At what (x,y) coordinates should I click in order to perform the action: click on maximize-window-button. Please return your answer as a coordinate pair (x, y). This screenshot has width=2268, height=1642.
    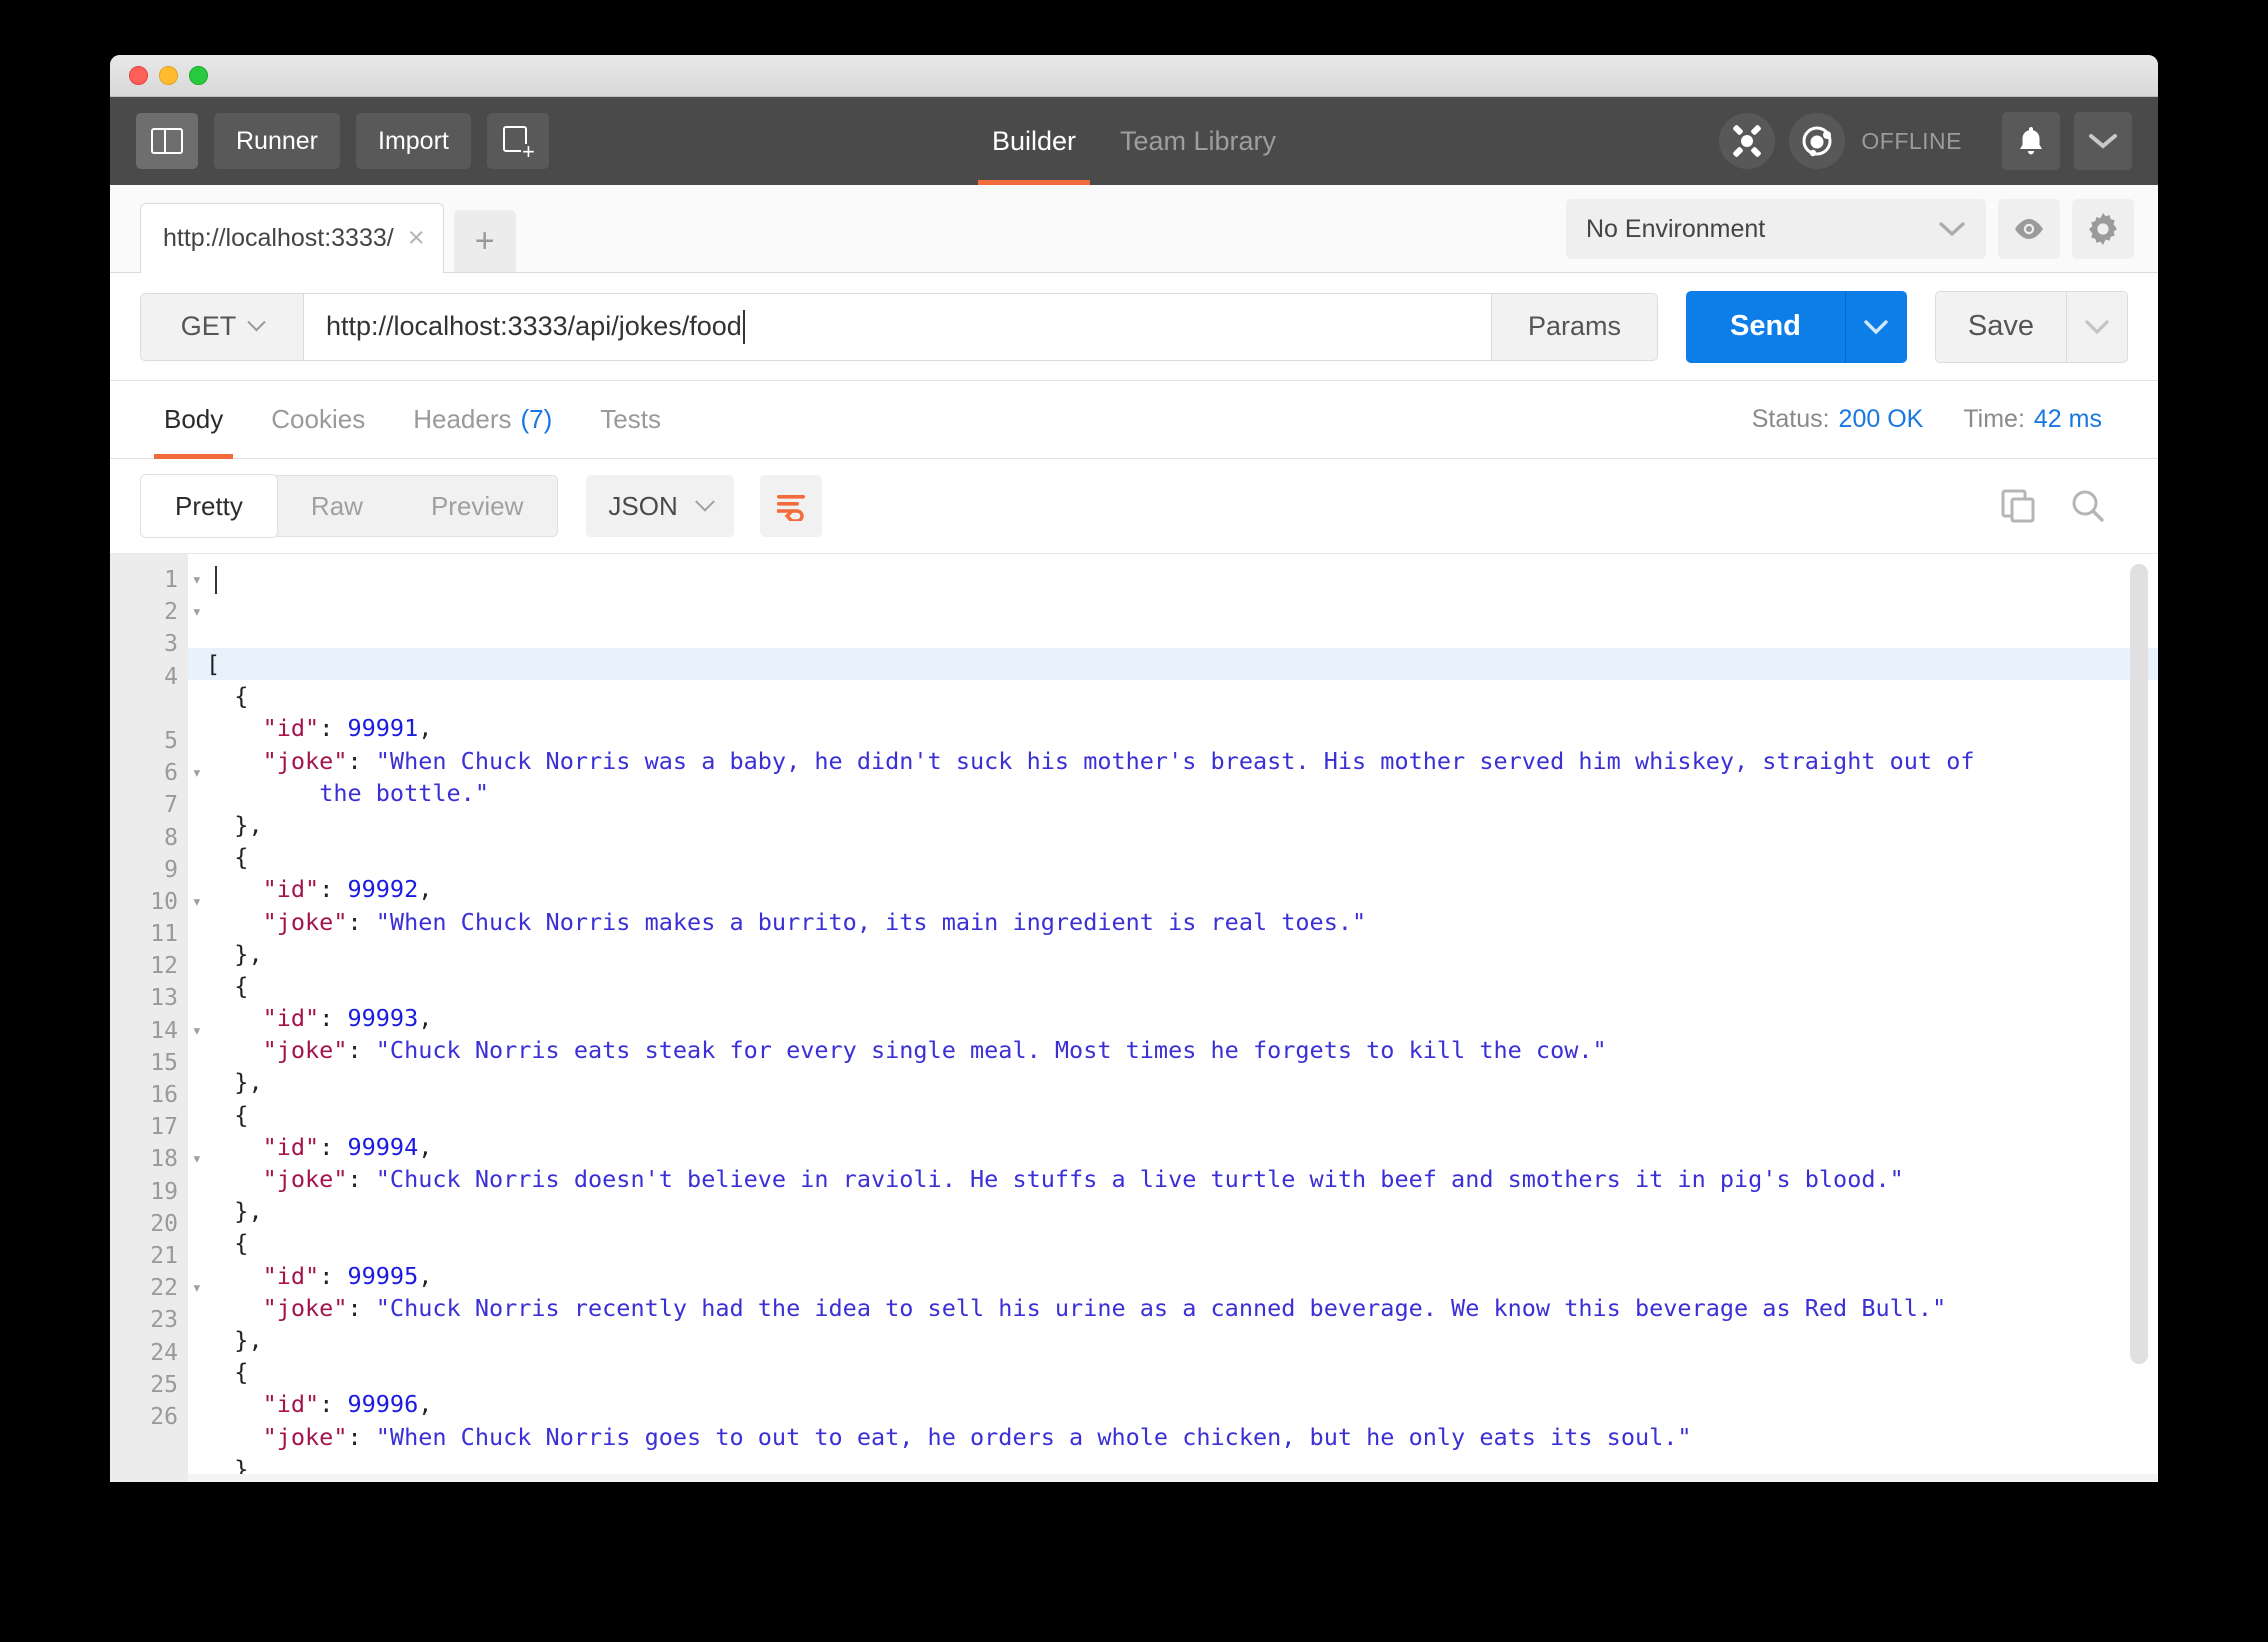
    Looking at the image, I should click on (198, 75).